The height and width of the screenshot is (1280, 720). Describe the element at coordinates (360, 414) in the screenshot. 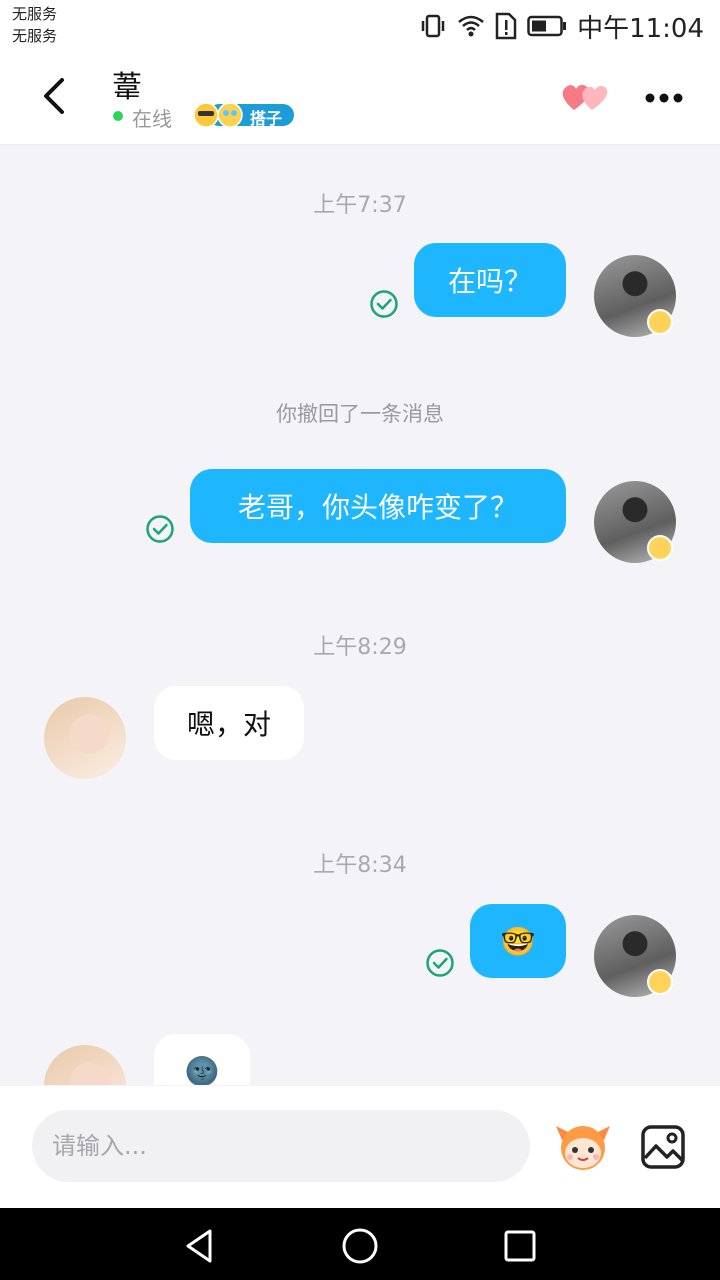

I see `system-notice: 你撤回了一条消息` at that location.